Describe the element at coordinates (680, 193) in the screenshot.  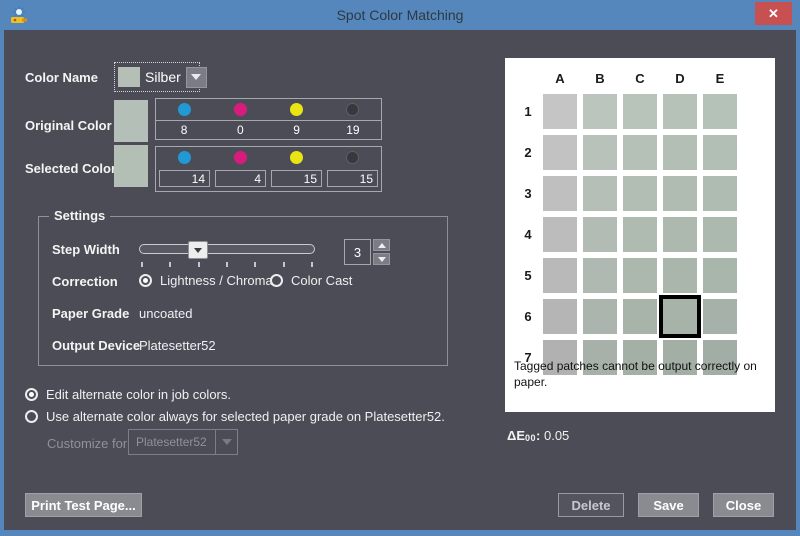
I see `patch-cell-D3` at that location.